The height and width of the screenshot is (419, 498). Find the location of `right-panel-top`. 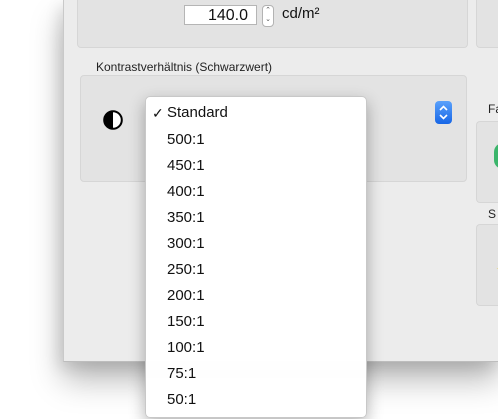

right-panel-top is located at coordinates (487, 24).